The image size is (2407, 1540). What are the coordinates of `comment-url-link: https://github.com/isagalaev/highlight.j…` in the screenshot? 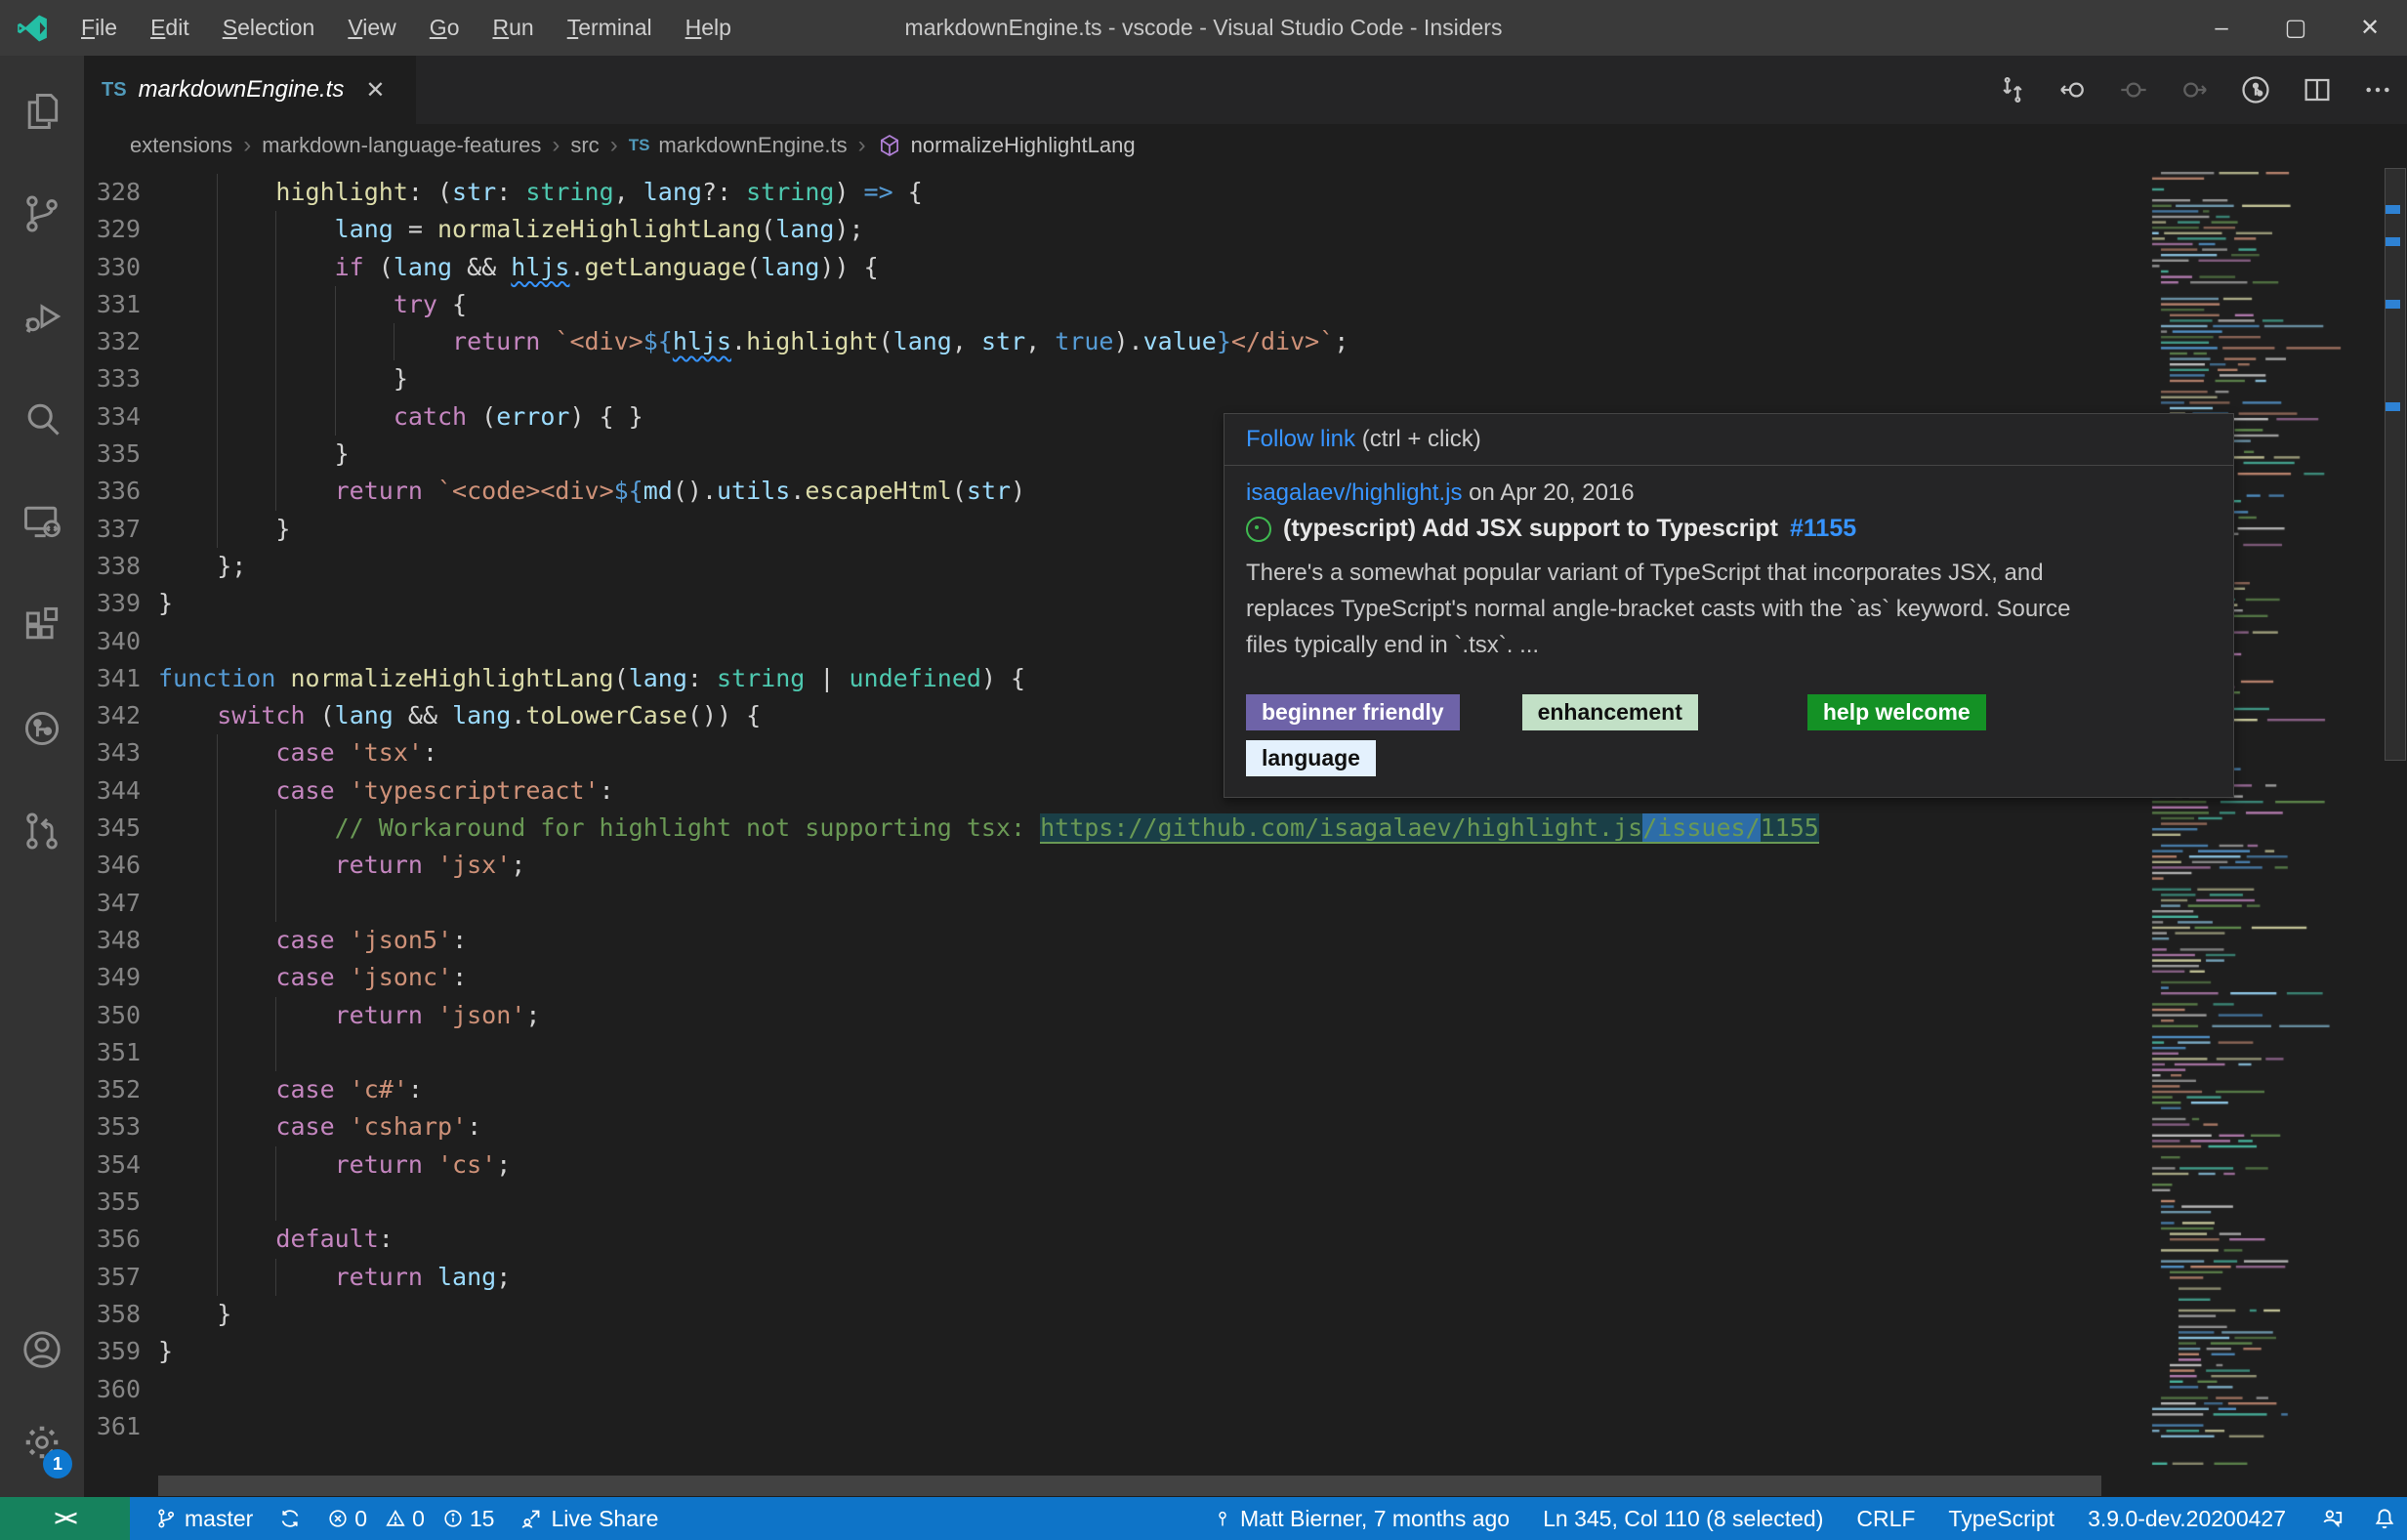 It's located at (1341, 829).